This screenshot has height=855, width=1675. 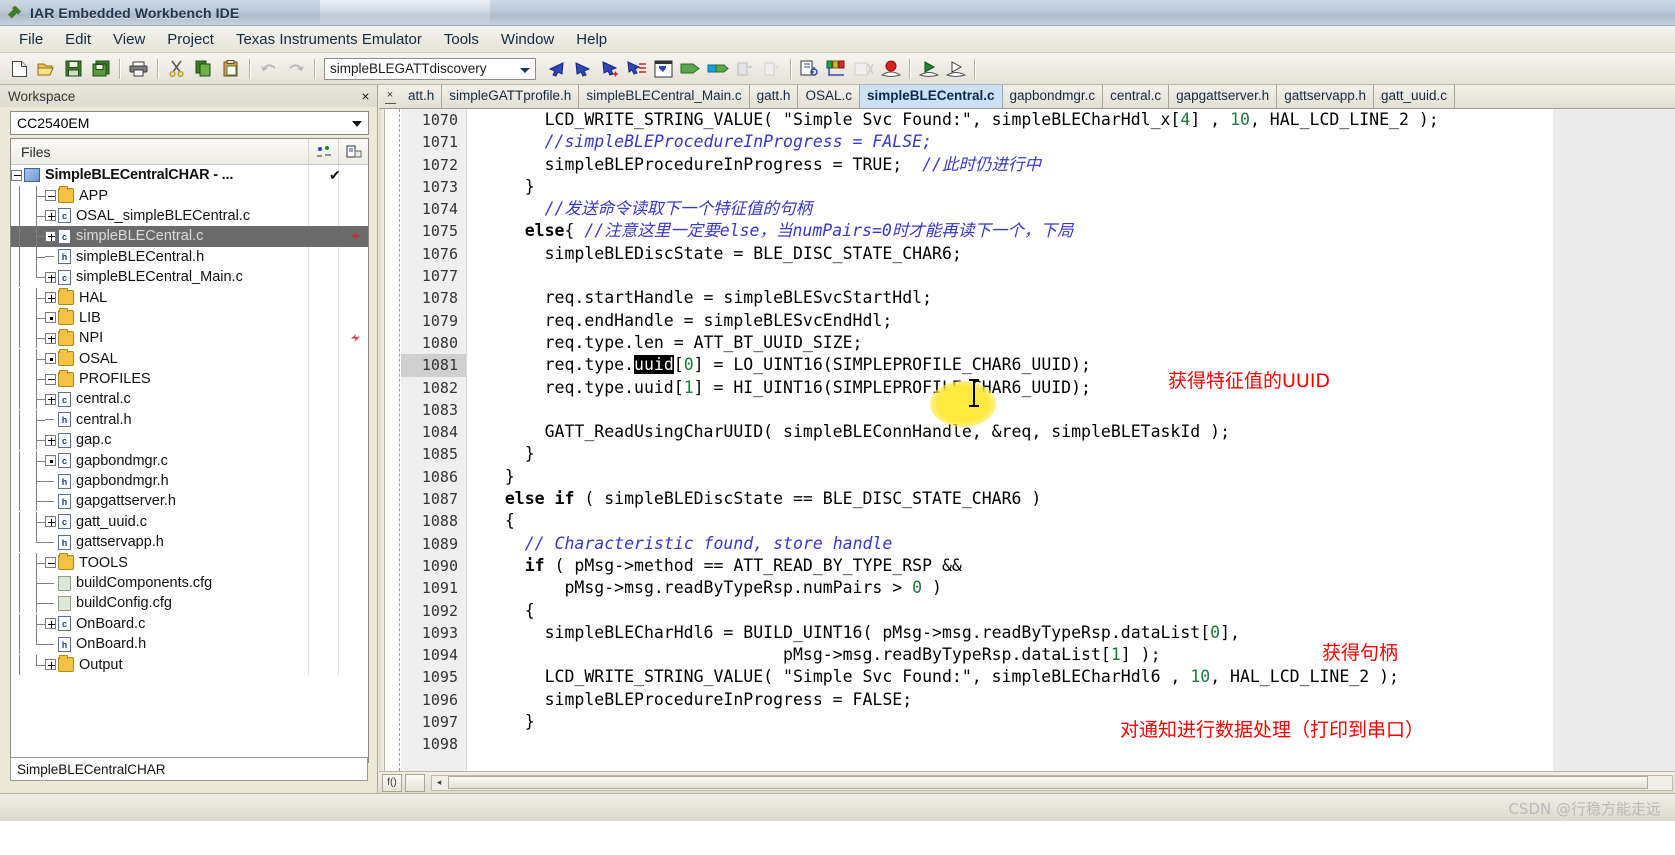 What do you see at coordinates (928, 68) in the screenshot?
I see `download-and-debug-icon` at bounding box center [928, 68].